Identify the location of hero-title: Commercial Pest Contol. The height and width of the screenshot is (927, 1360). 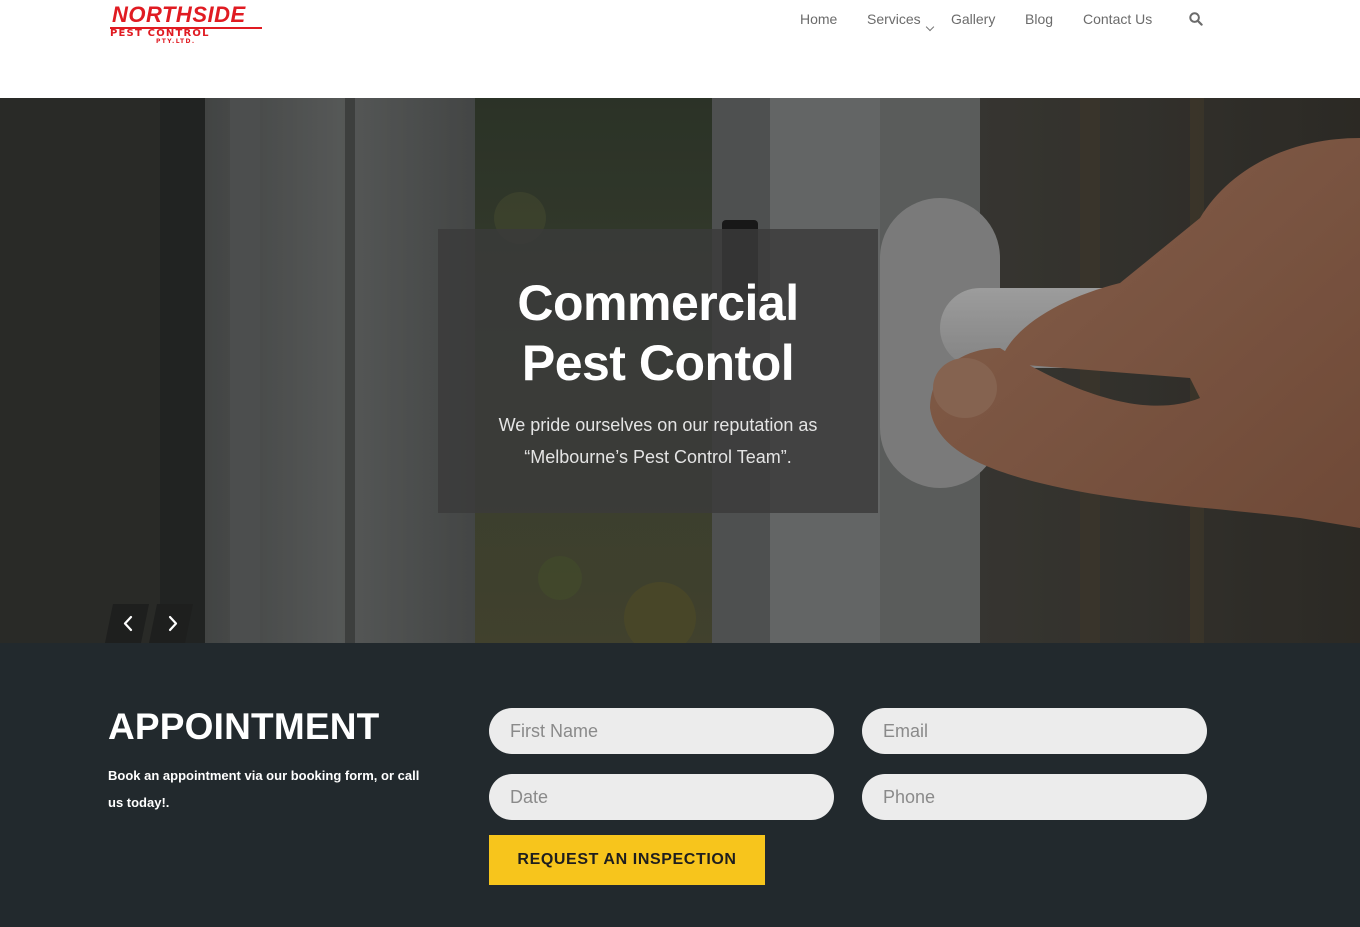
(658, 333).